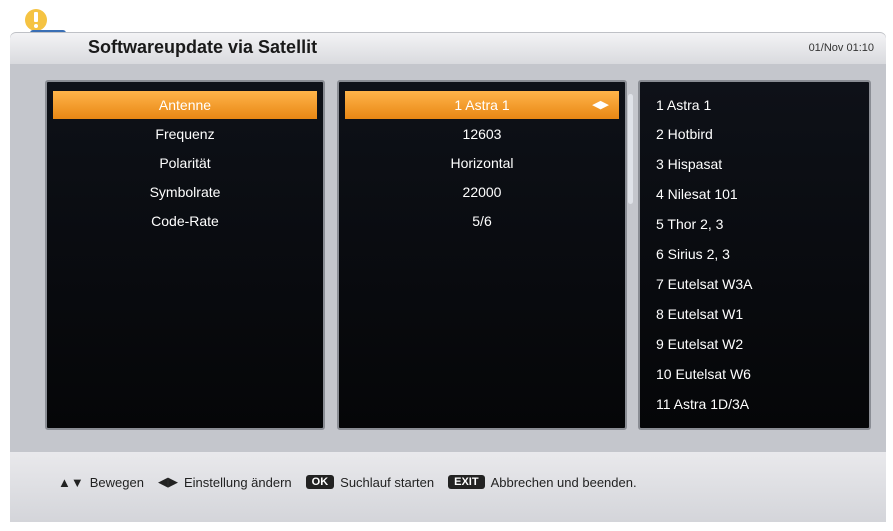 The width and height of the screenshot is (893, 531). Describe the element at coordinates (185, 163) in the screenshot. I see `setting-label-polaritaet: Polarität` at that location.